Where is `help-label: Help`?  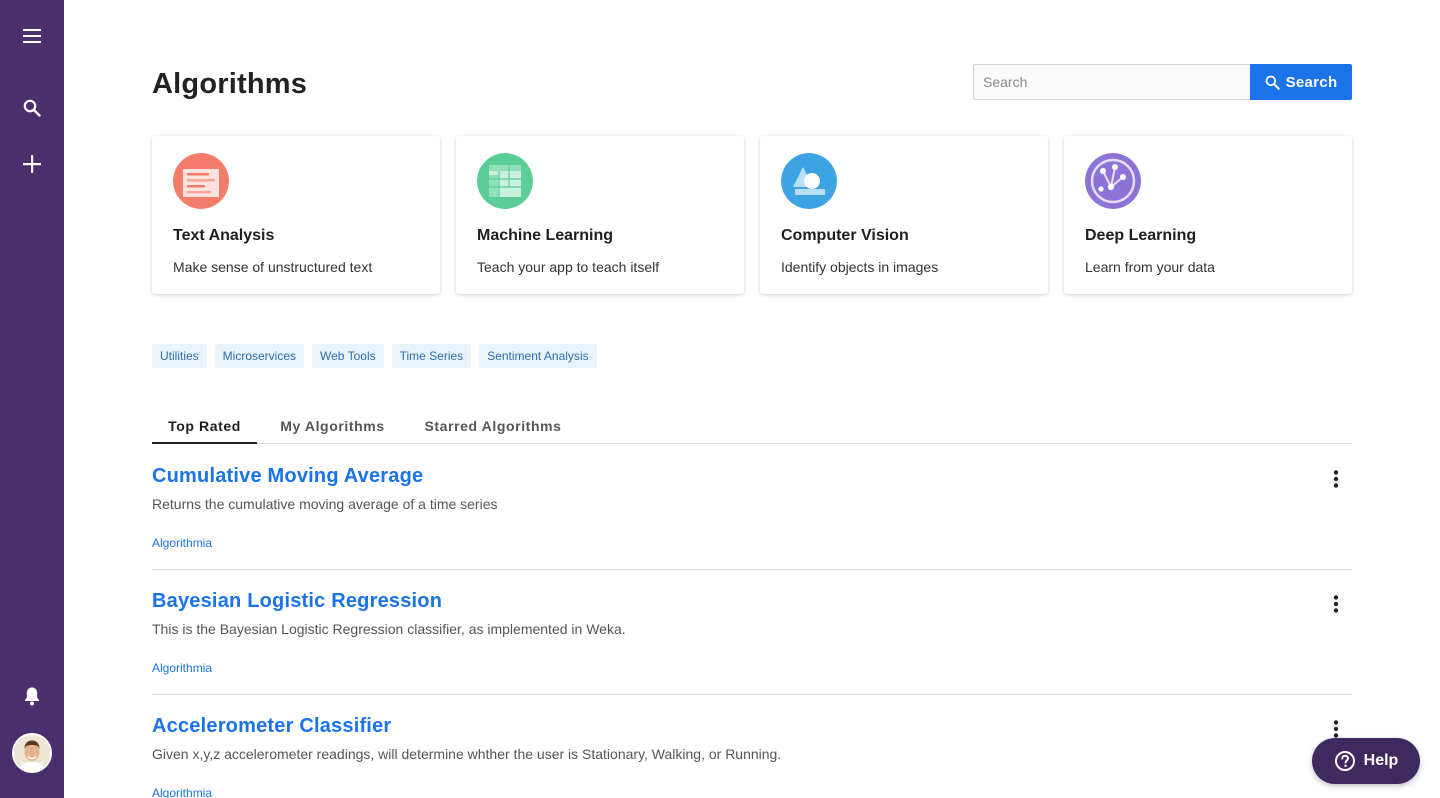 help-label: Help is located at coordinates (1381, 760).